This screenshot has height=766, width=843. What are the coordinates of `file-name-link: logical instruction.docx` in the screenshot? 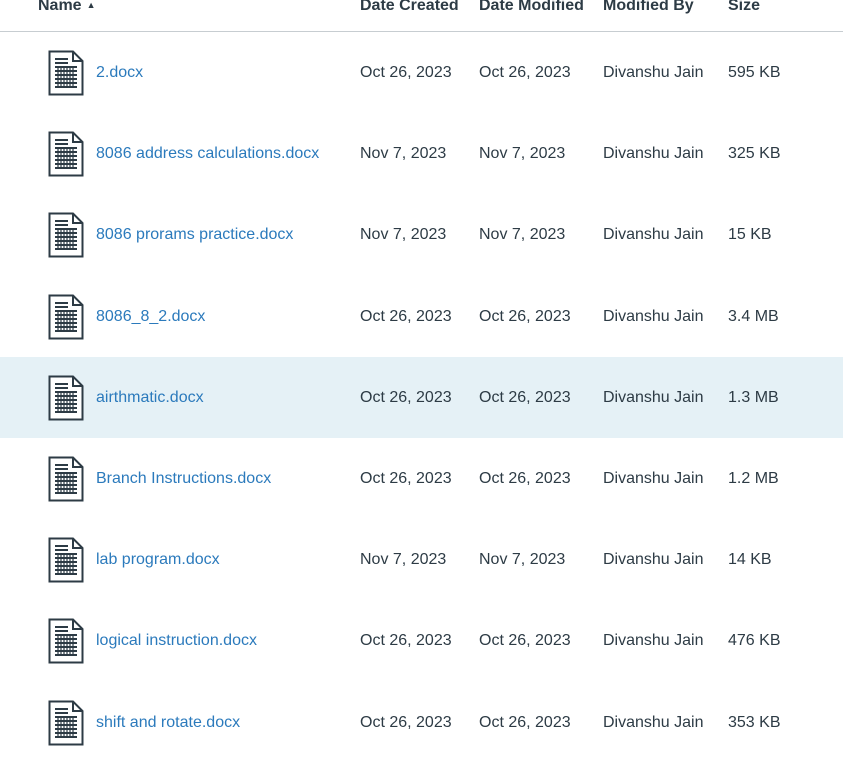 It's located at (176, 641).